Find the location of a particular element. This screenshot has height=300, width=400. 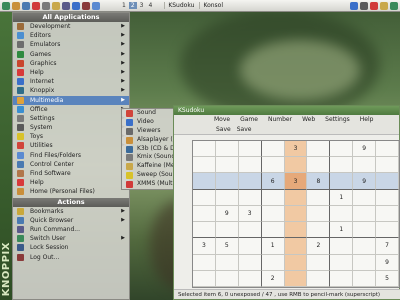

clipboard-icon is located at coordinates (384, 5).